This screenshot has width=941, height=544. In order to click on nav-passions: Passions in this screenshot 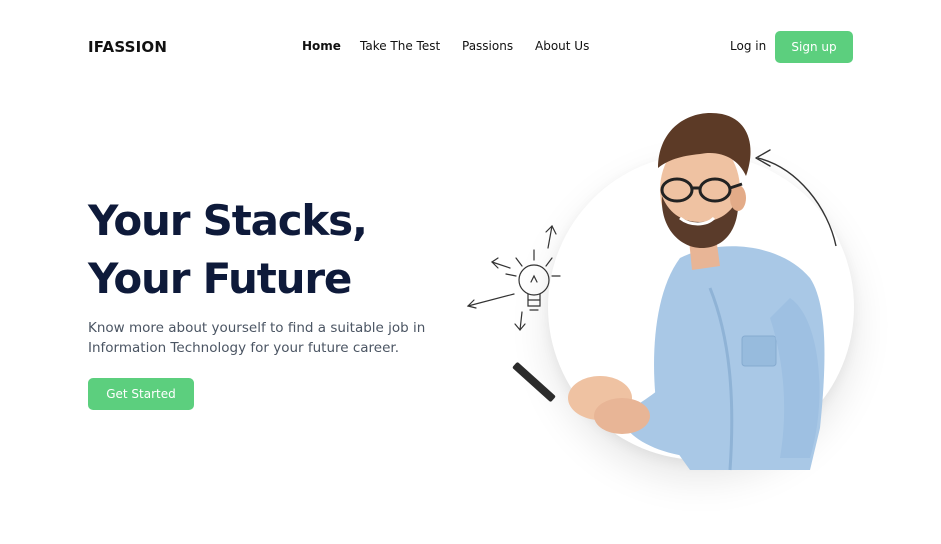, I will do `click(487, 46)`.